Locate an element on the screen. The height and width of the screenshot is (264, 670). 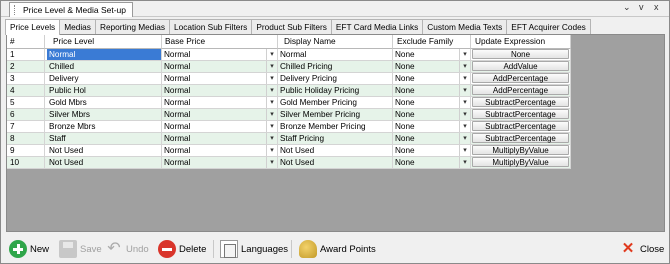
save-button: Save is located at coordinates (80, 249).